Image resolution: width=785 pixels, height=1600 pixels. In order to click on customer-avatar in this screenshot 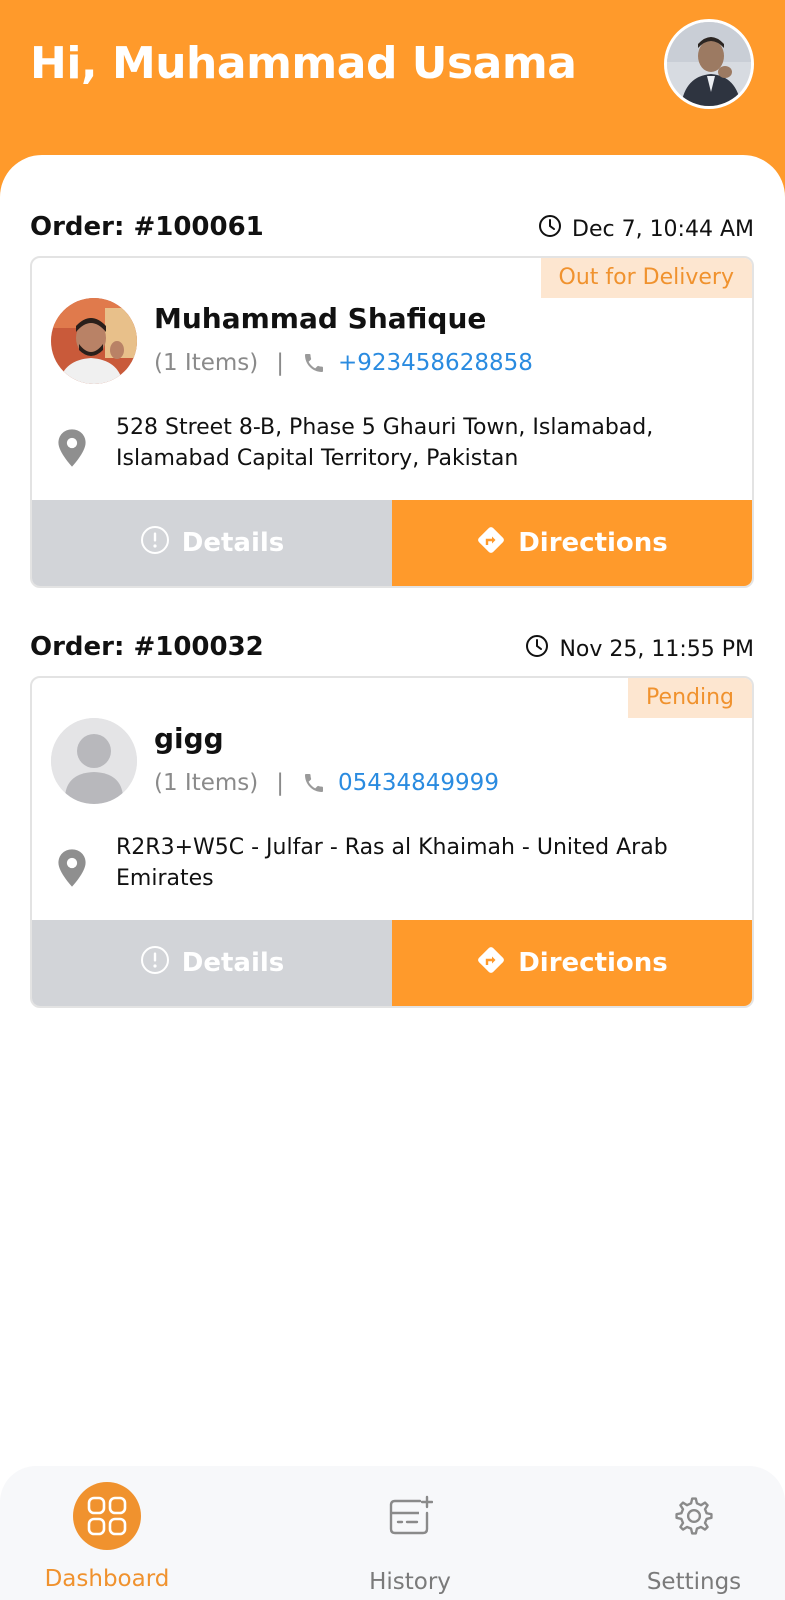, I will do `click(94, 341)`.